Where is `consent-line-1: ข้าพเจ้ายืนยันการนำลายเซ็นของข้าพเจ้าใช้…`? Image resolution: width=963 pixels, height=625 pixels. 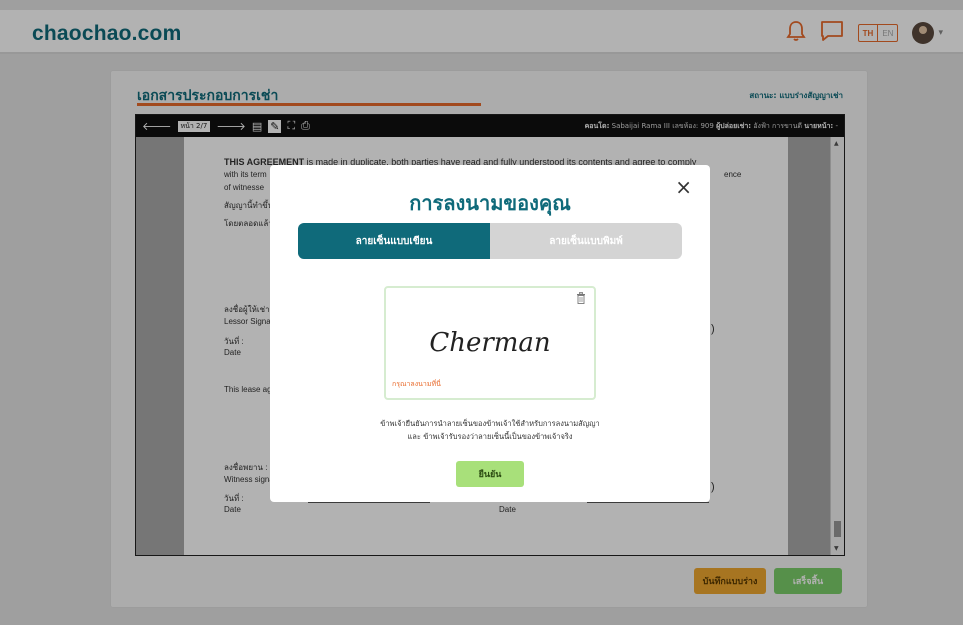 consent-line-1: ข้าพเจ้ายืนยันการนำลายเซ็นของข้าพเจ้าใช้… is located at coordinates (490, 423).